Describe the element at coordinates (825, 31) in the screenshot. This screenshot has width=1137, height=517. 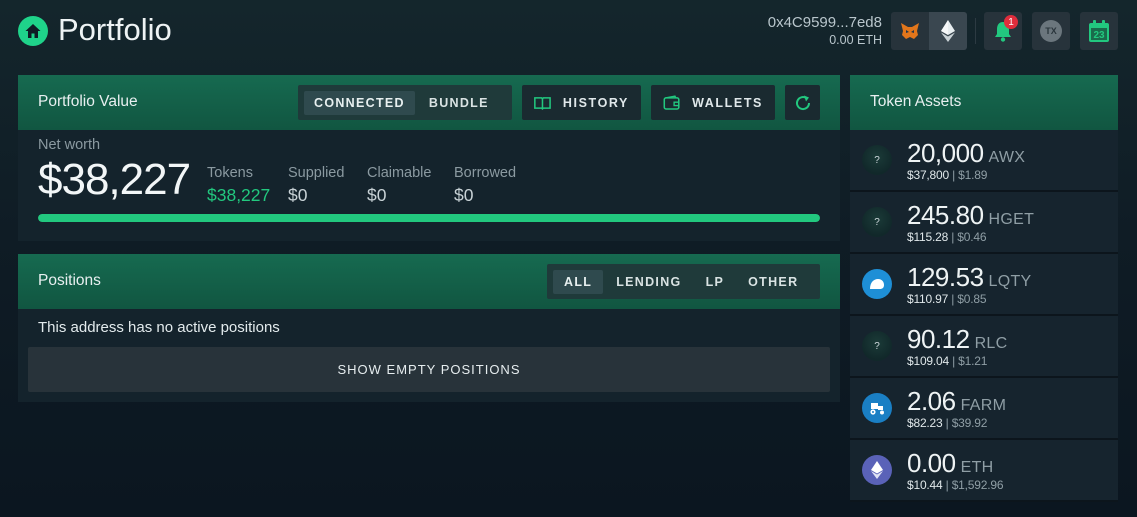
I see `account-info: 0x4C9599...7ed8 0.00 ETH` at that location.